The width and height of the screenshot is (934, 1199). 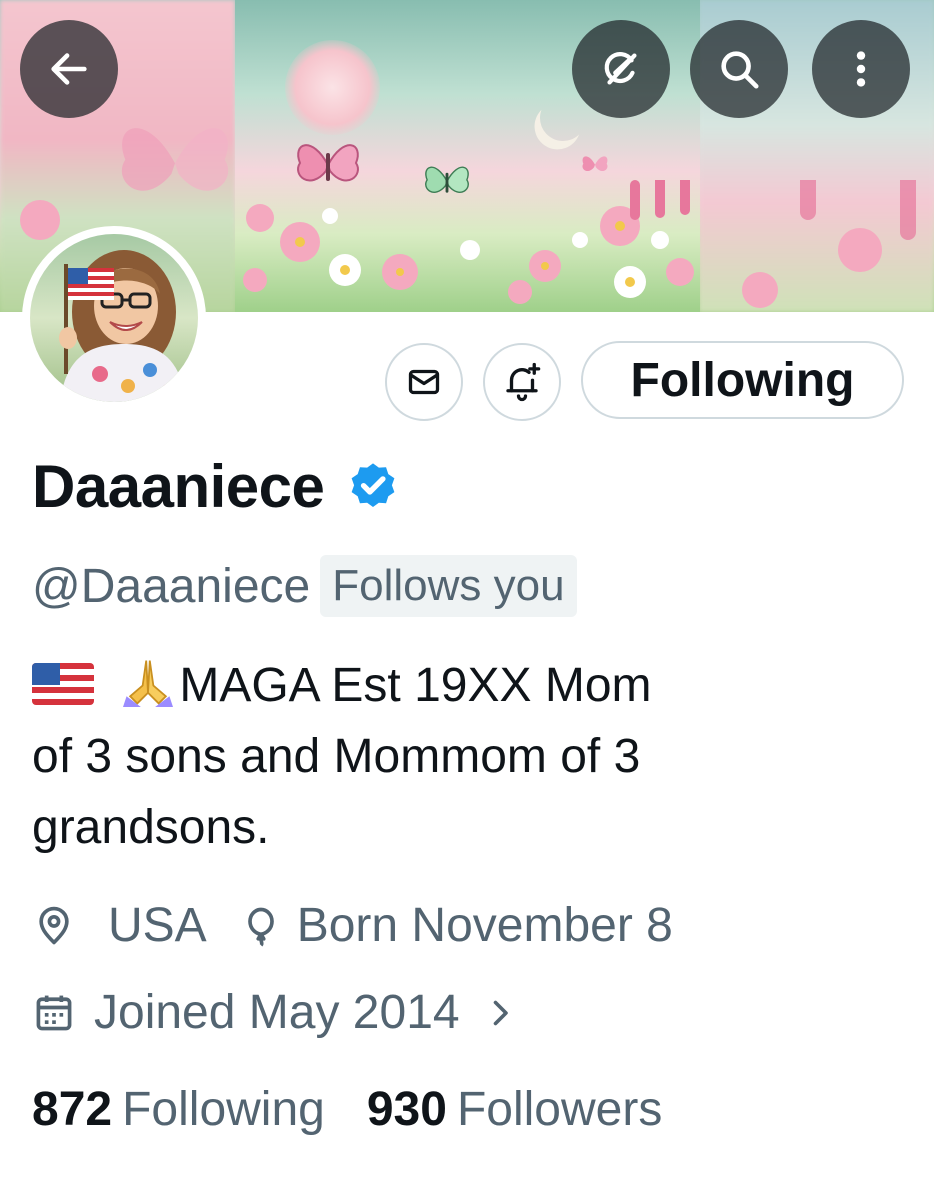 I want to click on more-options-button, so click(x=861, y=69).